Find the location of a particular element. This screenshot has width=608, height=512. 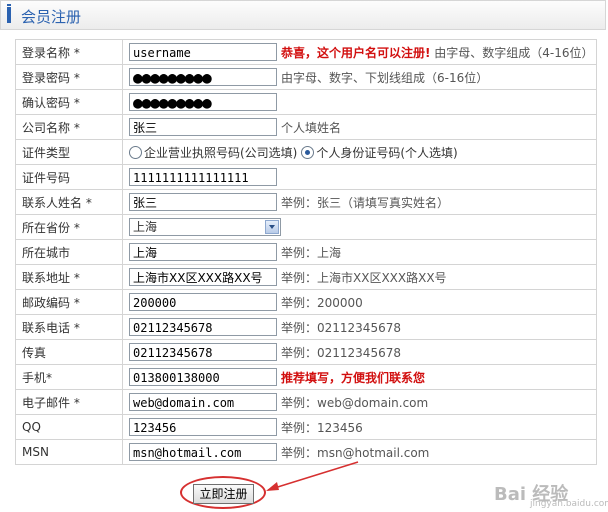

annotation-arrow-icon is located at coordinates (312, 476).